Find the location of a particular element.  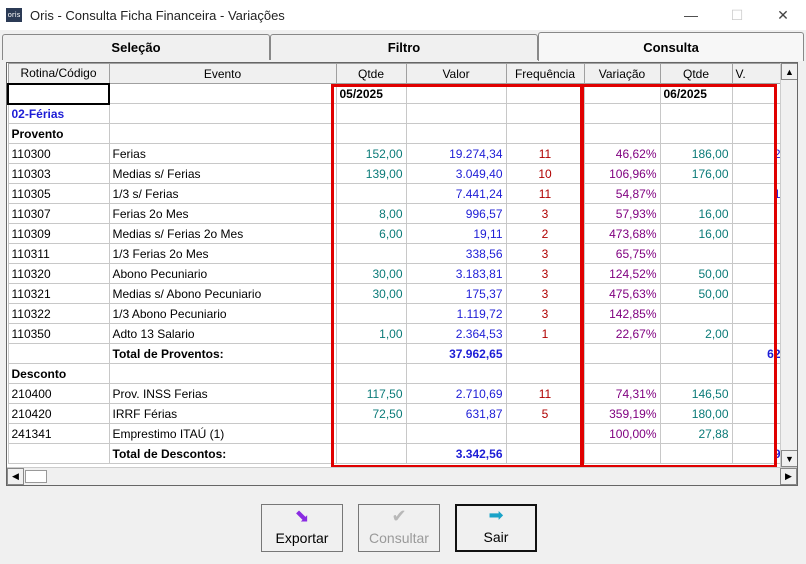

cell-evento: IRRF Férias is located at coordinates (222, 413).